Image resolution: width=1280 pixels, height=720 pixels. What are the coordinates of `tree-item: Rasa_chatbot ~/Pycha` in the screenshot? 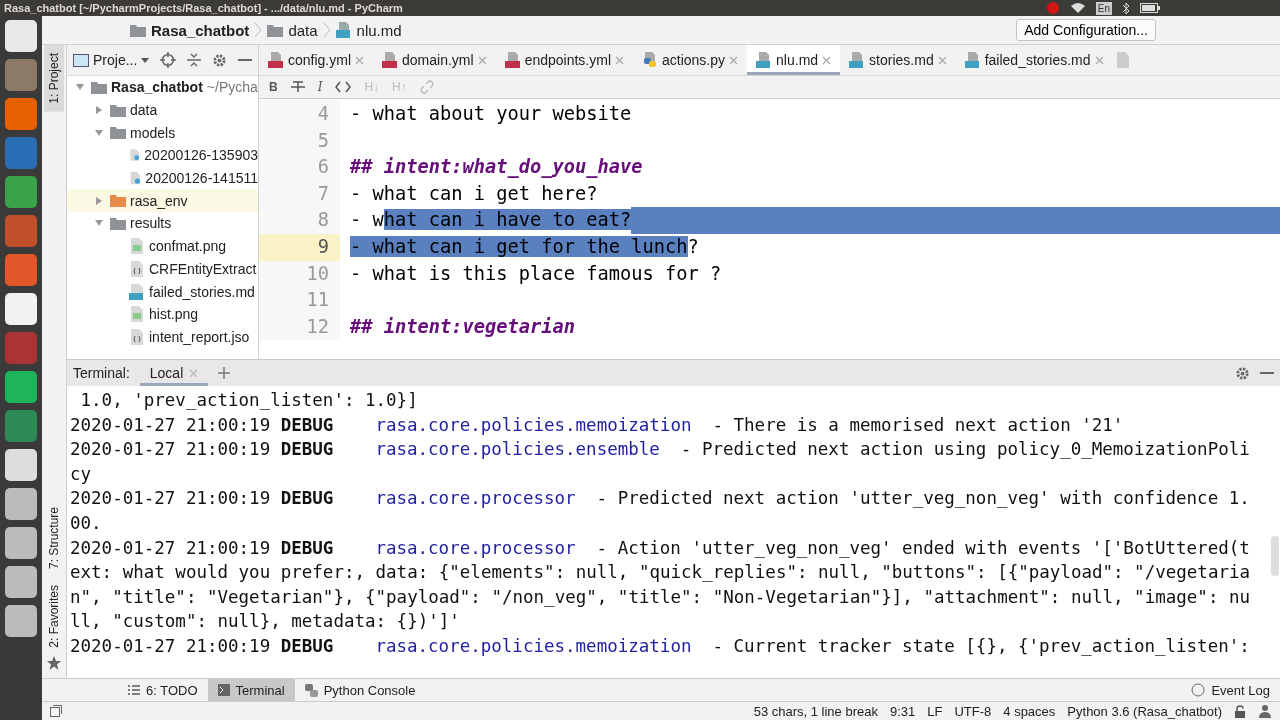 It's located at (162, 87).